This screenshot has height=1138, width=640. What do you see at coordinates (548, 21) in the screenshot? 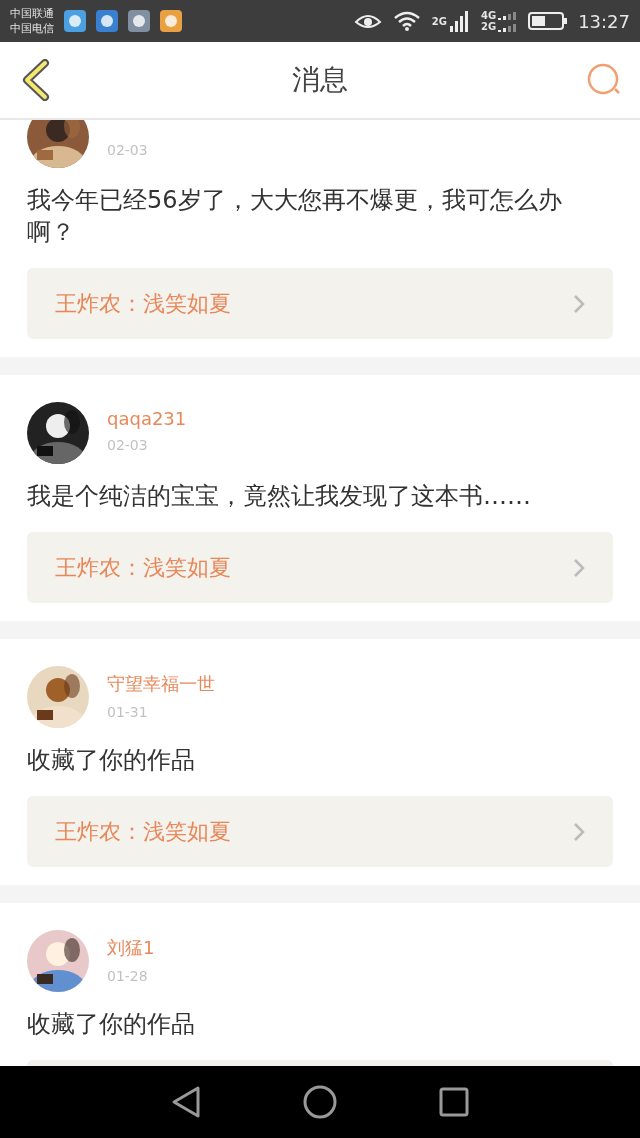
I see `battery-icon` at bounding box center [548, 21].